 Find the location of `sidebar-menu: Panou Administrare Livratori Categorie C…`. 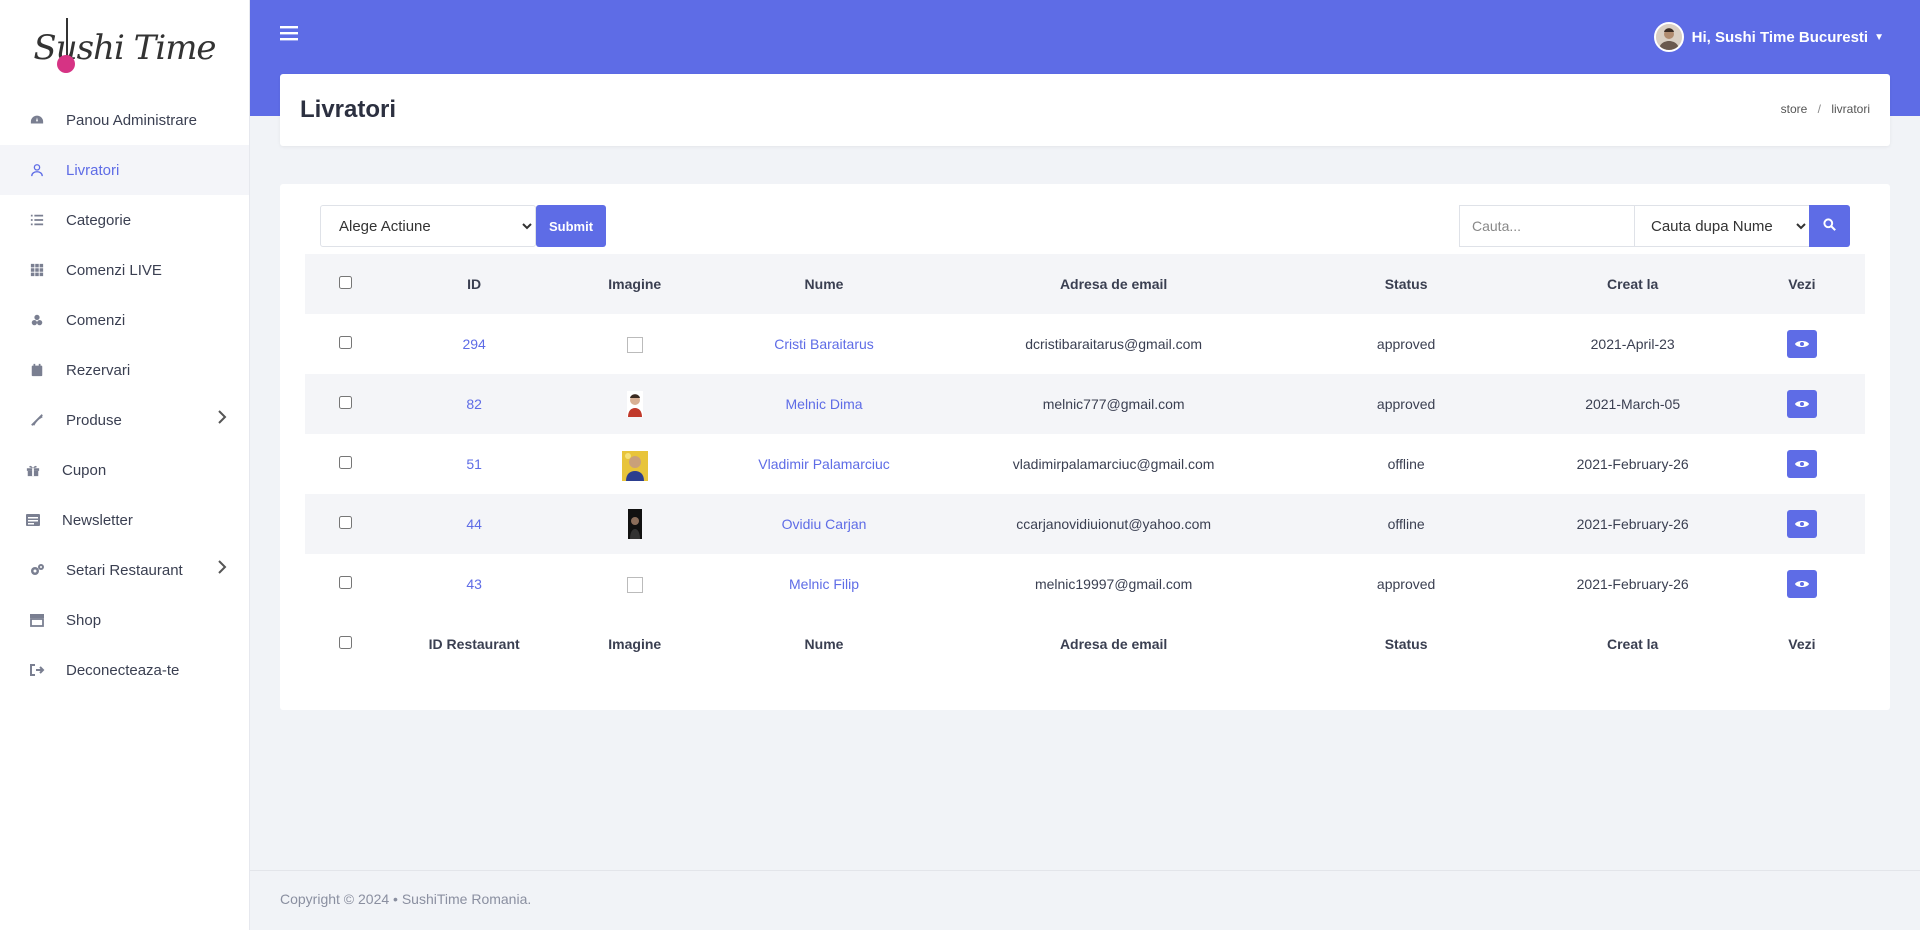

sidebar-menu: Panou Administrare Livratori Categorie C… is located at coordinates (124, 395).